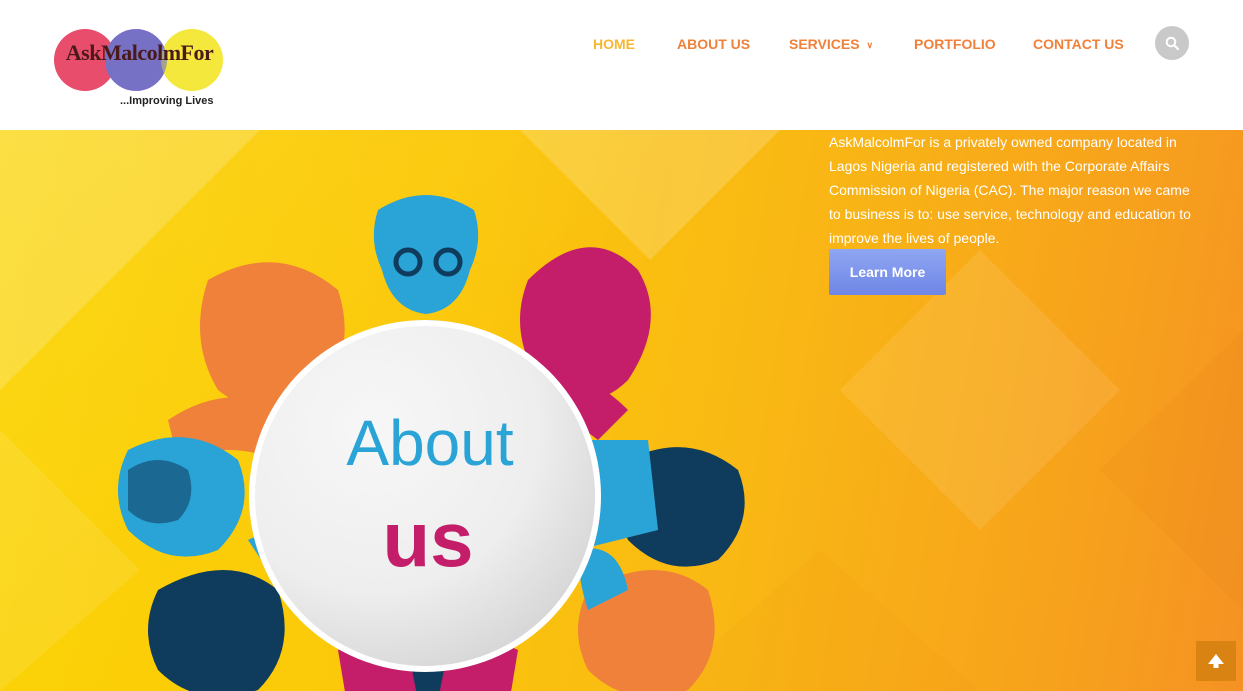 The height and width of the screenshot is (691, 1243). What do you see at coordinates (614, 44) in the screenshot?
I see `nav-home: HOME` at bounding box center [614, 44].